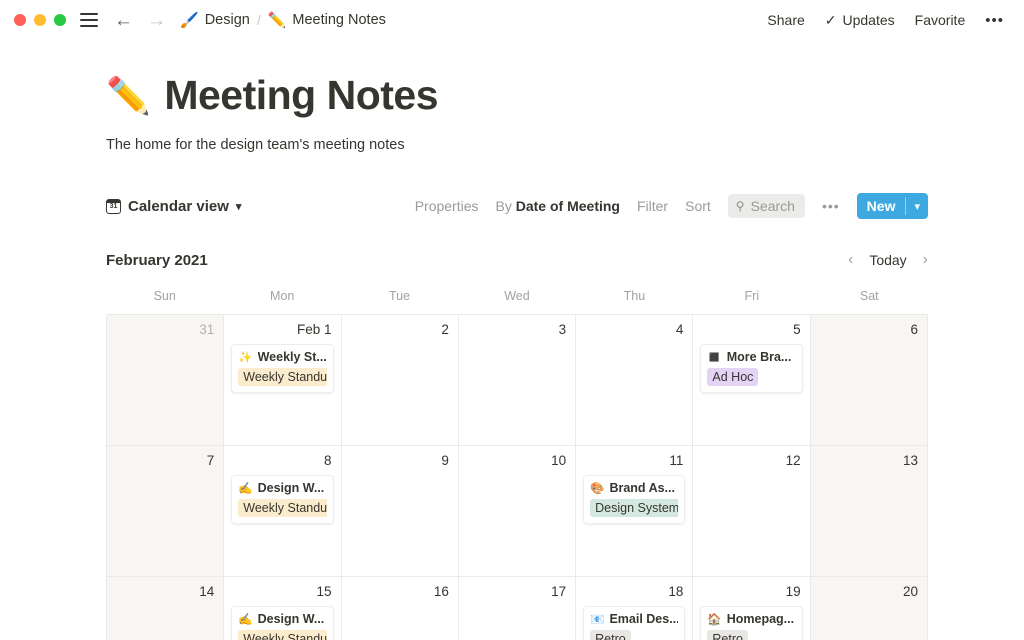 This screenshot has width=1024, height=640. Describe the element at coordinates (676, 591) in the screenshot. I see `day-number: 18` at that location.